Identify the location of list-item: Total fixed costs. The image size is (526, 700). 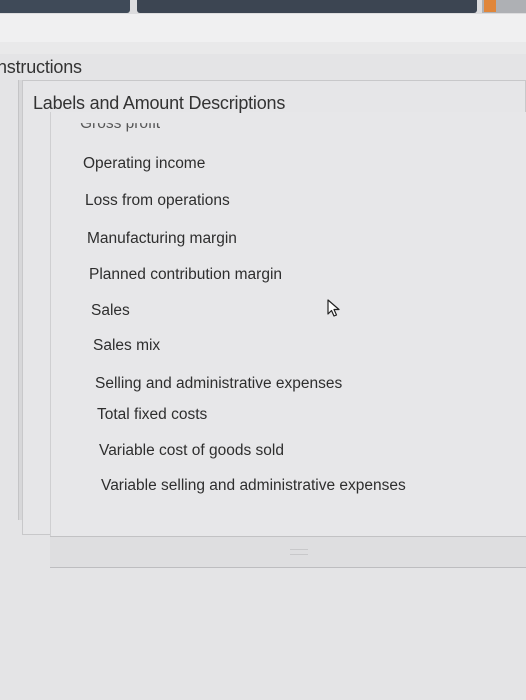
(152, 414).